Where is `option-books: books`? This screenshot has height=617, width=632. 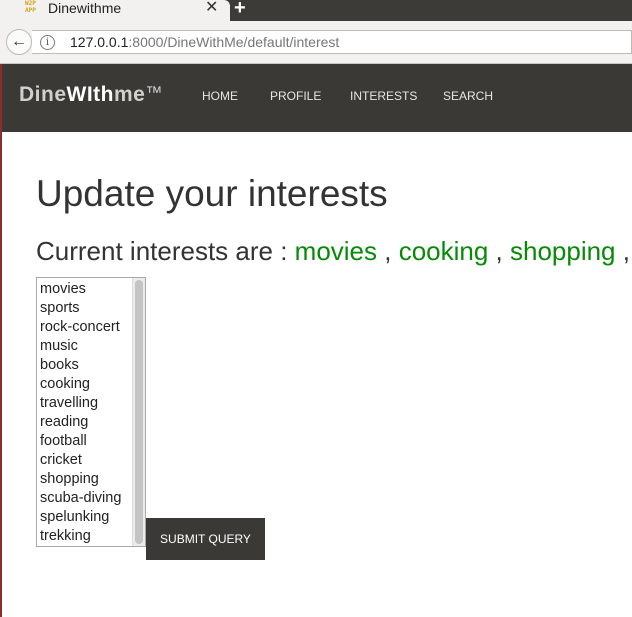
option-books: books is located at coordinates (59, 365).